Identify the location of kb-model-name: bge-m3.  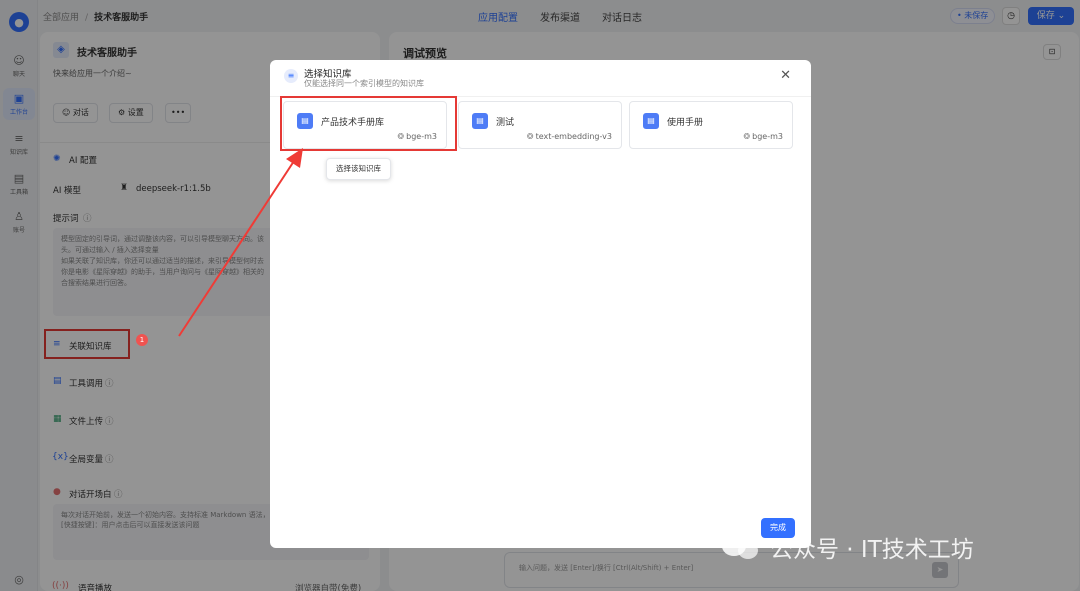
(767, 136).